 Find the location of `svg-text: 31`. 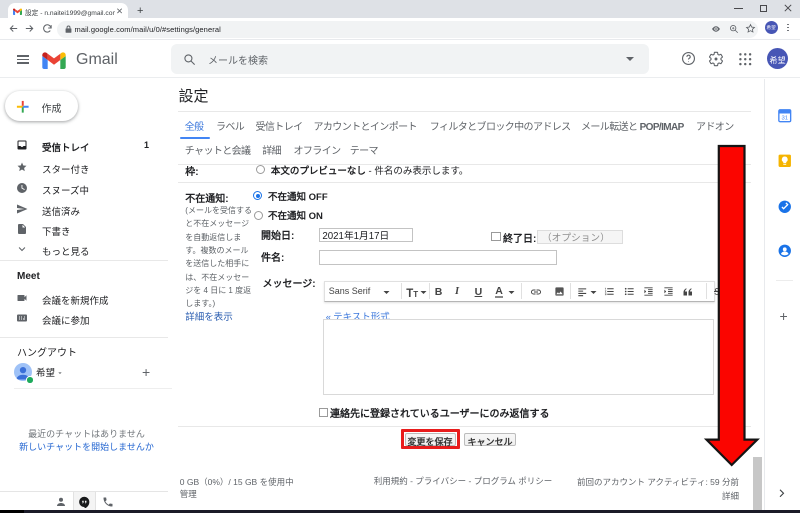

svg-text: 31 is located at coordinates (784, 119).